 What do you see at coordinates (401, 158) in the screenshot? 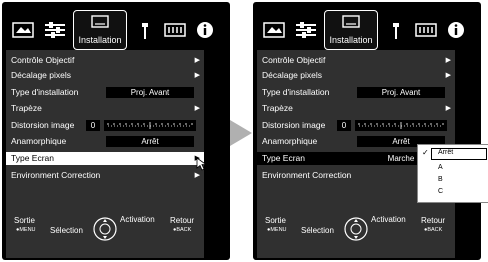
I see `type-ecran-value: Marche` at bounding box center [401, 158].